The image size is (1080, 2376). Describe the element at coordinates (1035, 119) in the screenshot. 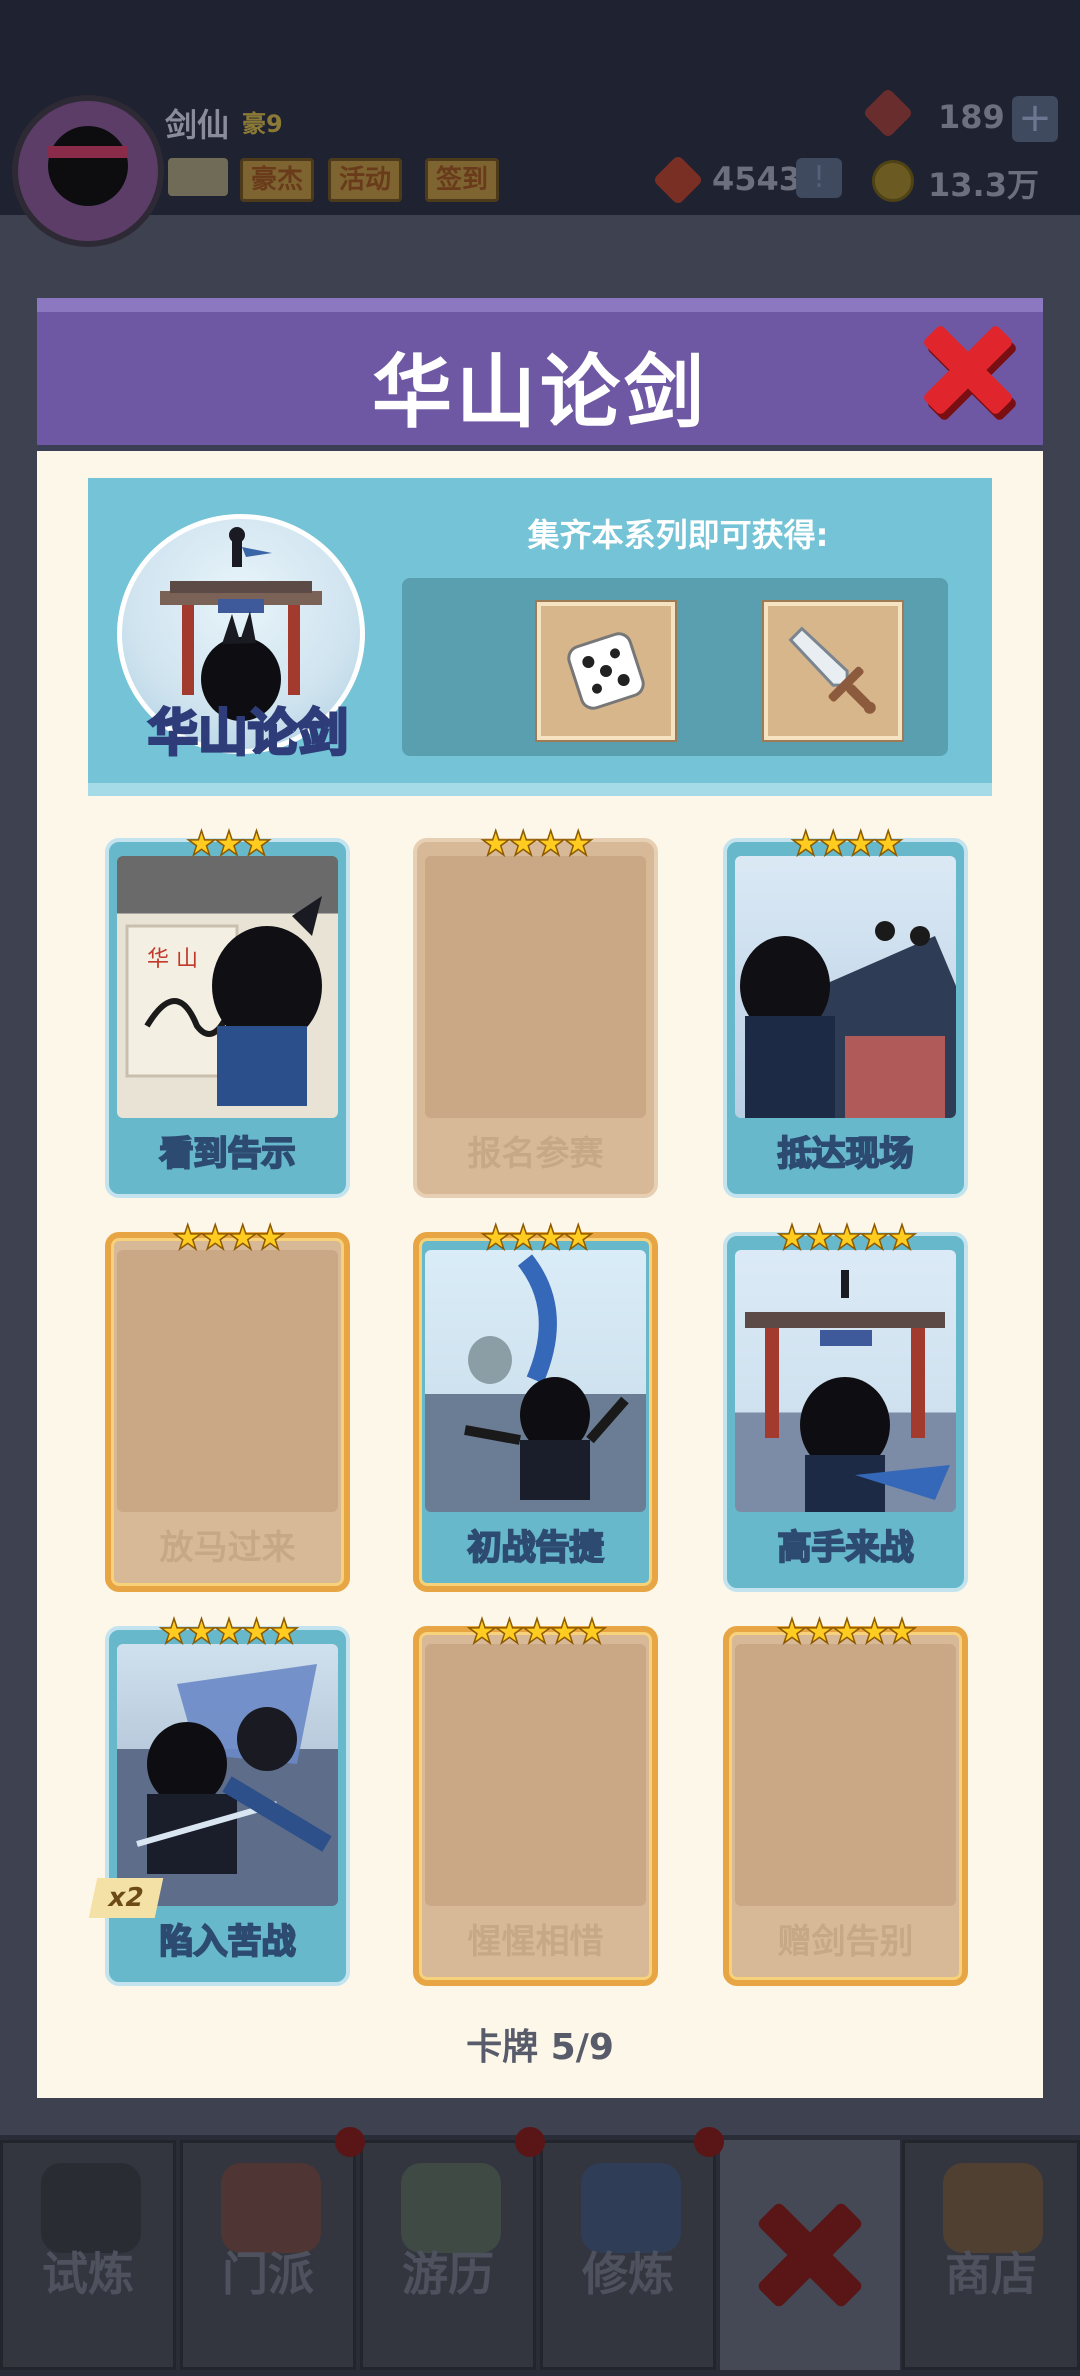

I see `add-gems-button: +` at that location.